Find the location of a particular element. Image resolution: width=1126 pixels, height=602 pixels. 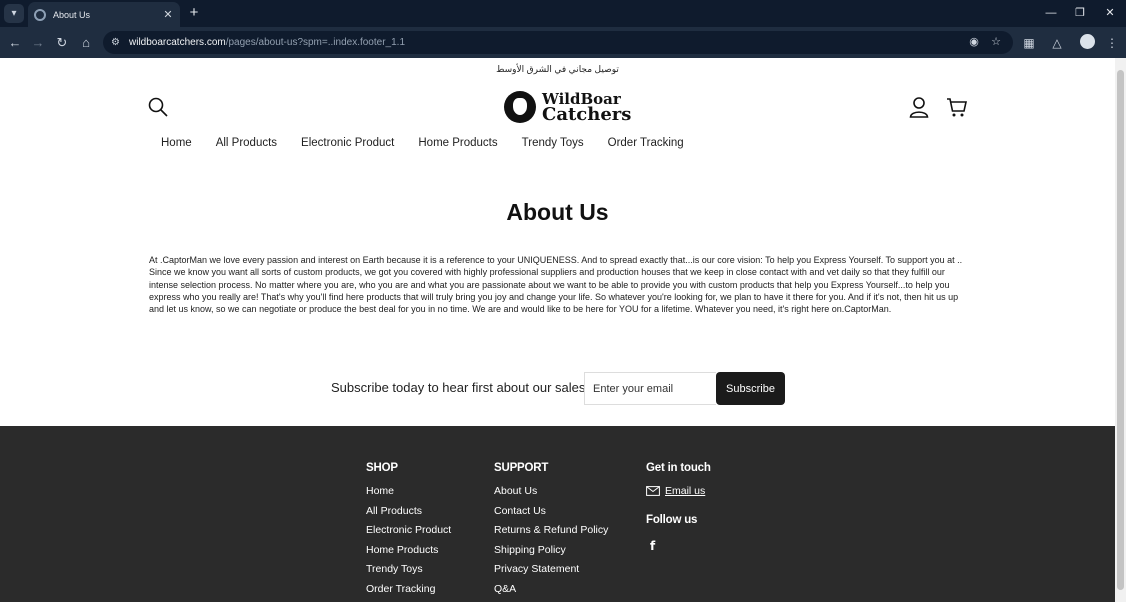

account-icon is located at coordinates (919, 107).